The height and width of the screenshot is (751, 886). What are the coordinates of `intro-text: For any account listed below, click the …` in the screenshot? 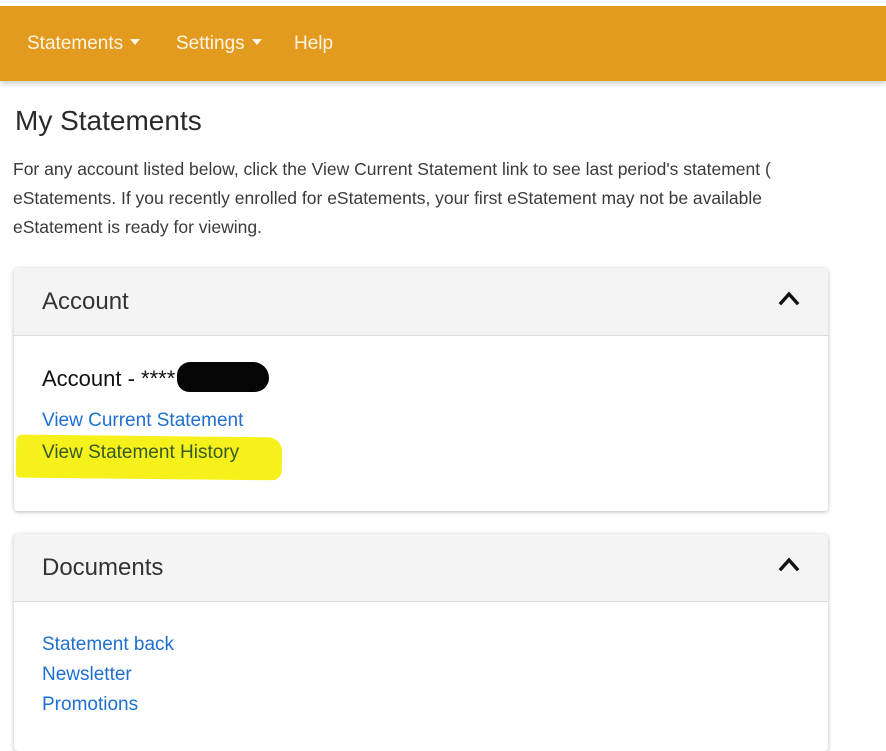 It's located at (449, 198).